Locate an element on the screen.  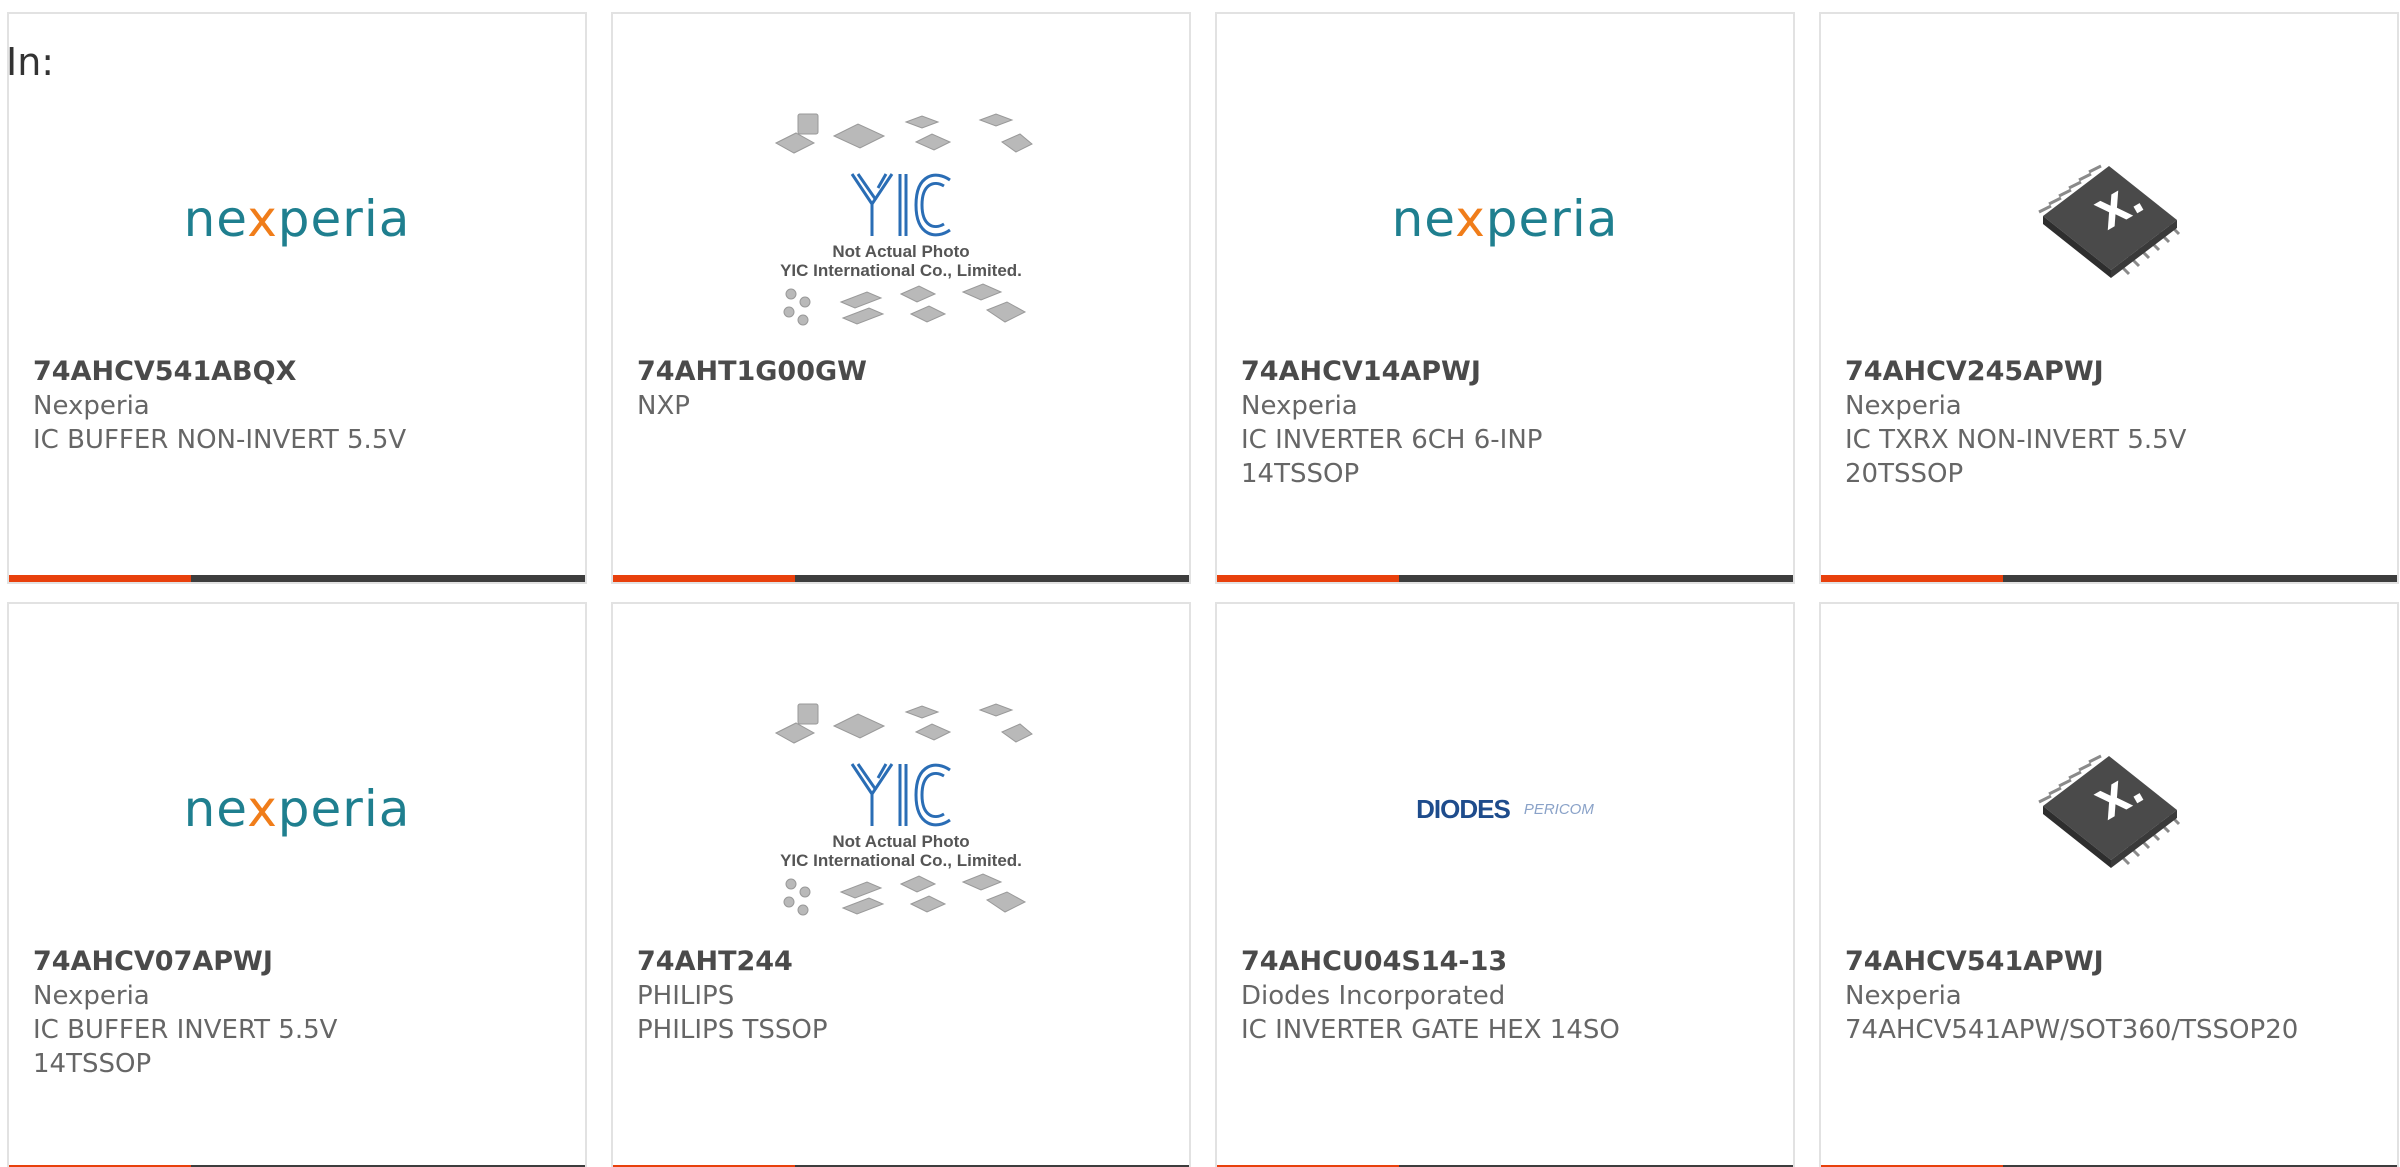
description-line: 20TSSOP is located at coordinates (1904, 474).